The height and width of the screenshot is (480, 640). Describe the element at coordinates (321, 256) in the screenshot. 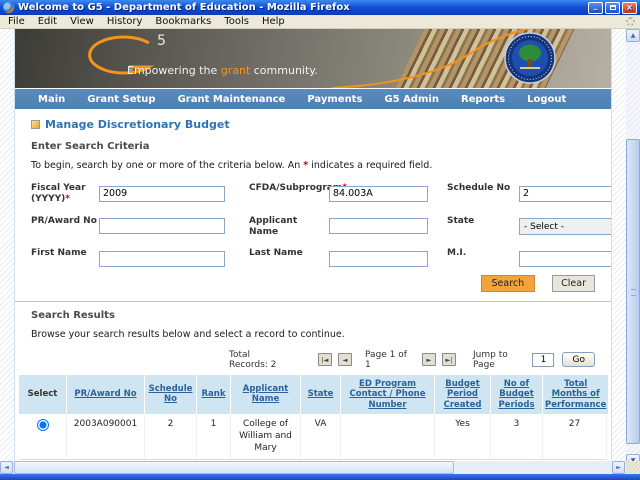

I see `form-row-3: First Name Last Name M.I.` at that location.